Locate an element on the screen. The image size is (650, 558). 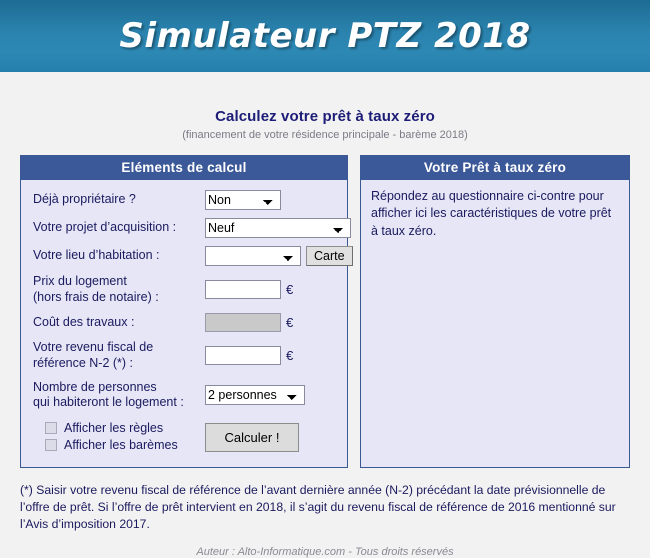
checkbox-row-rules: Afficher les règles is located at coordinates (119, 428).